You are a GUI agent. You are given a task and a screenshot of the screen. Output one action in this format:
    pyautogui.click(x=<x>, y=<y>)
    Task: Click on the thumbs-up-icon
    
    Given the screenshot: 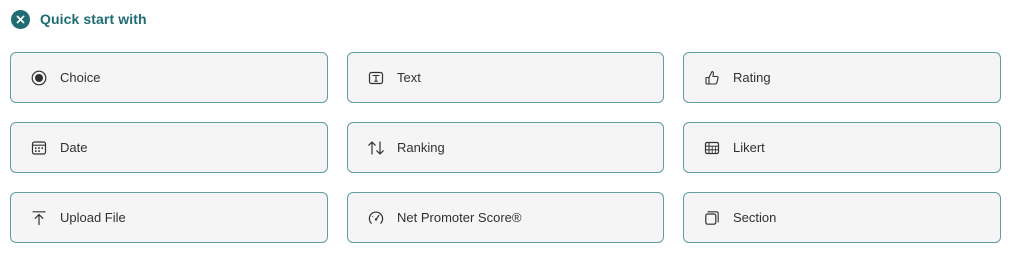 What is the action you would take?
    pyautogui.click(x=712, y=78)
    